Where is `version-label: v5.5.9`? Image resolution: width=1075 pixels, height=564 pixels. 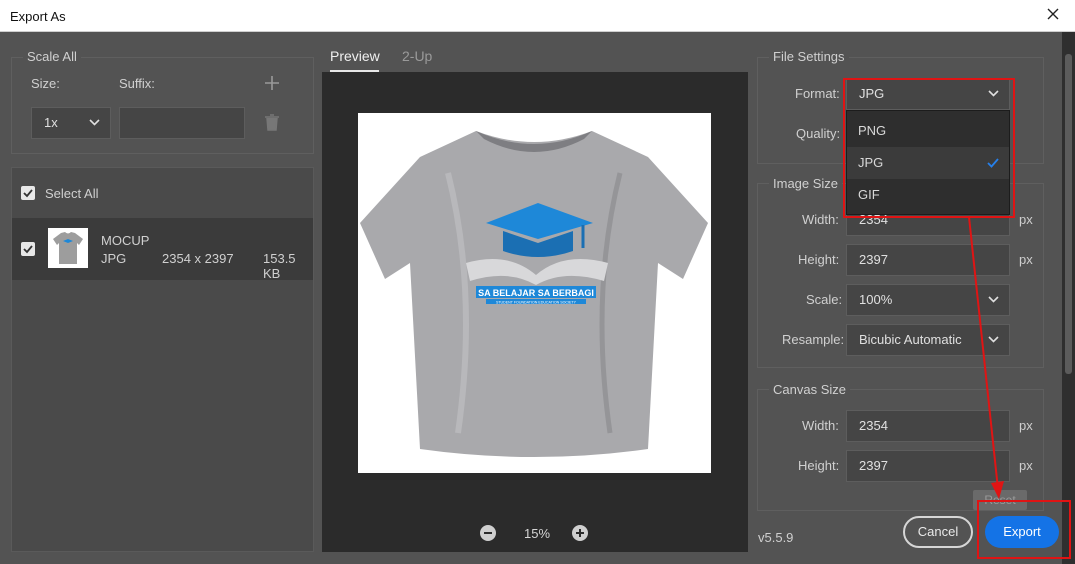 version-label: v5.5.9 is located at coordinates (776, 537).